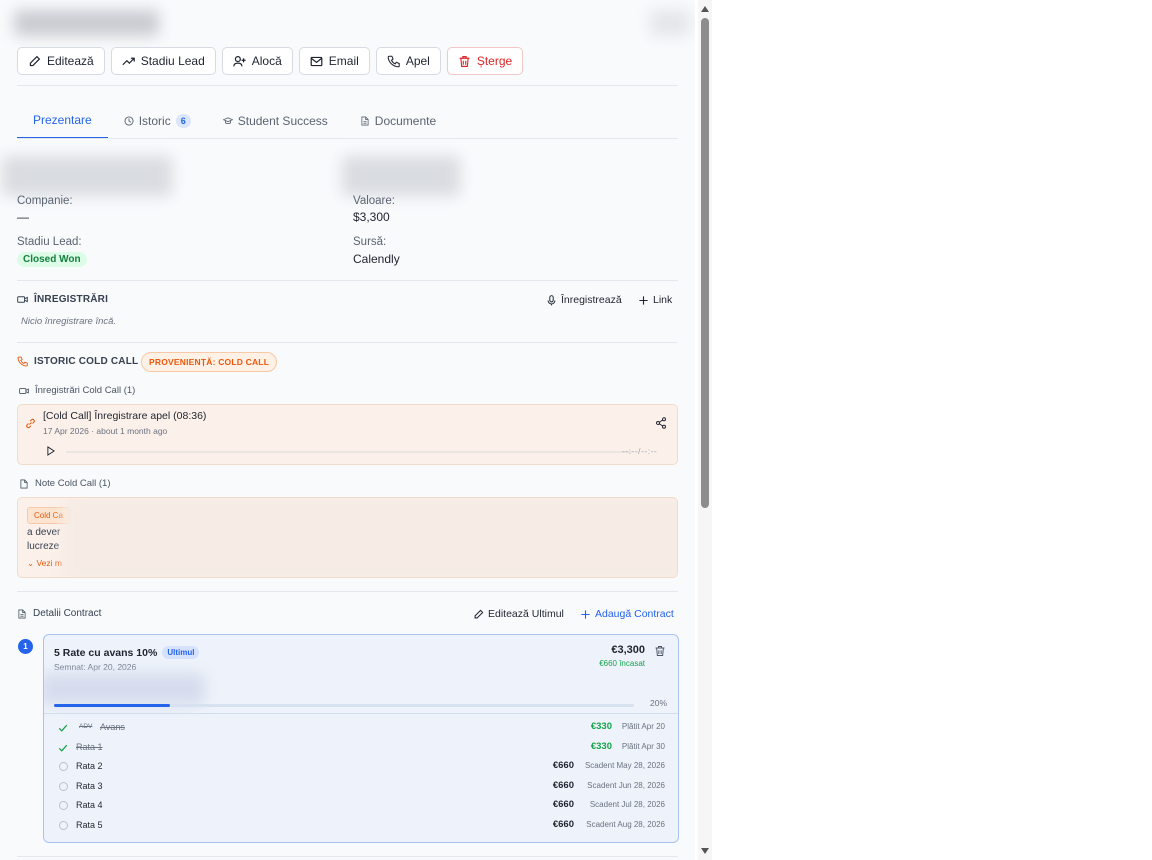  Describe the element at coordinates (24, 483) in the screenshot. I see `note-icon` at that location.